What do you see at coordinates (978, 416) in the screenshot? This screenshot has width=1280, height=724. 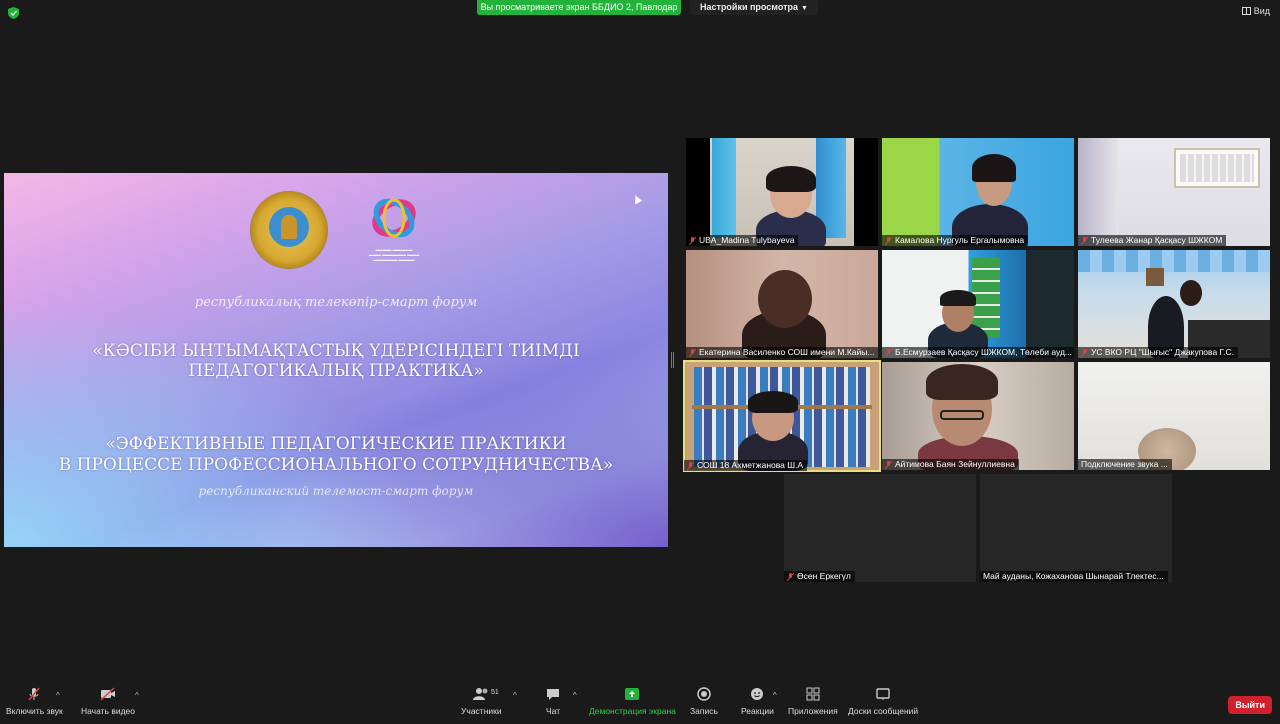 I see `video-tile: Айтимова Баян Зейнуллиевна` at bounding box center [978, 416].